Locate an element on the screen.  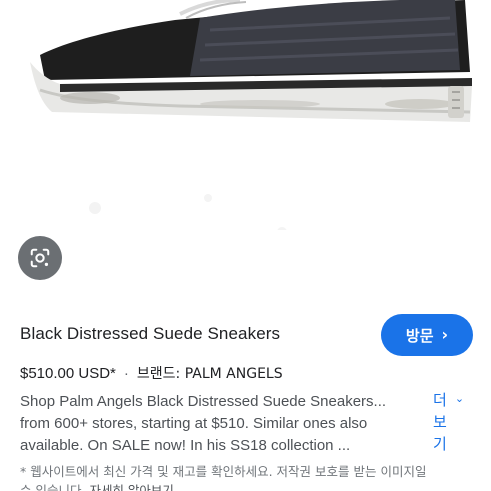
chevron-down-icon: ⌄ is located at coordinates (459, 398).